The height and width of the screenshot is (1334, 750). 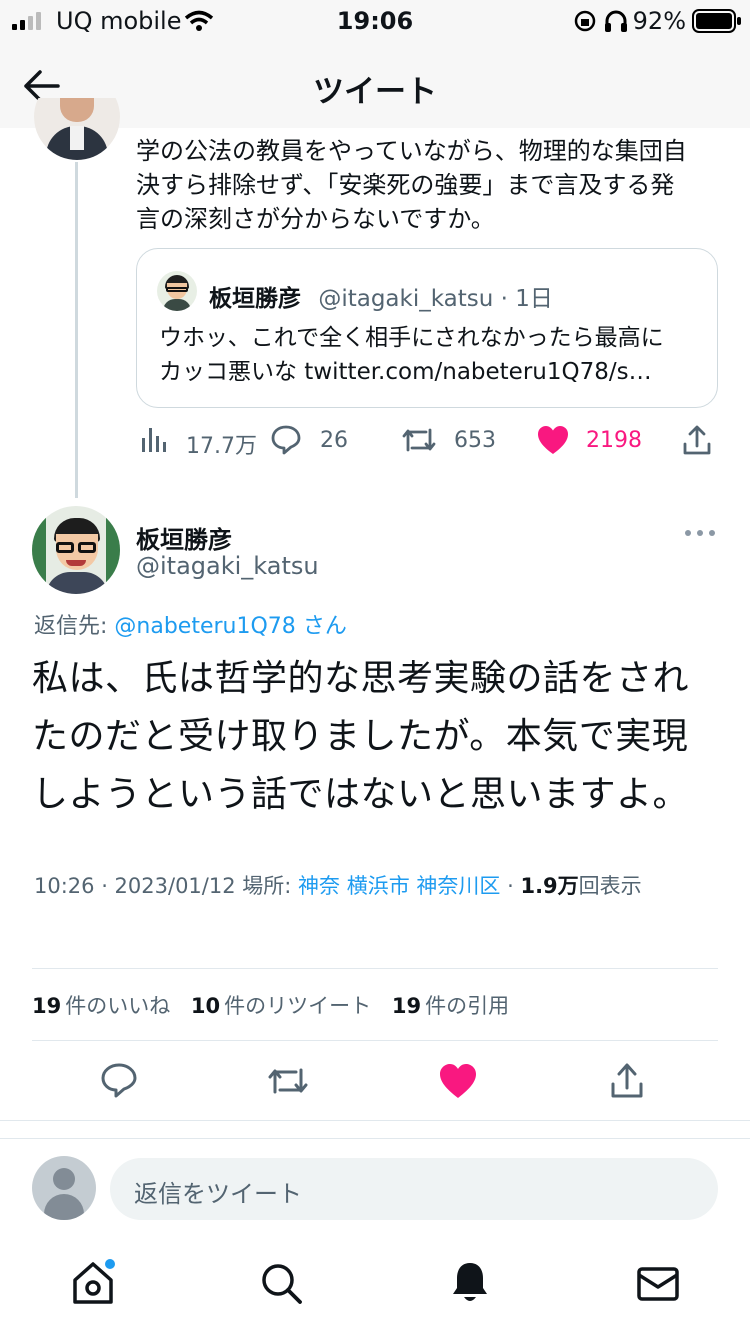 What do you see at coordinates (534, 299) in the screenshot?
I see `quote-age: 1日` at bounding box center [534, 299].